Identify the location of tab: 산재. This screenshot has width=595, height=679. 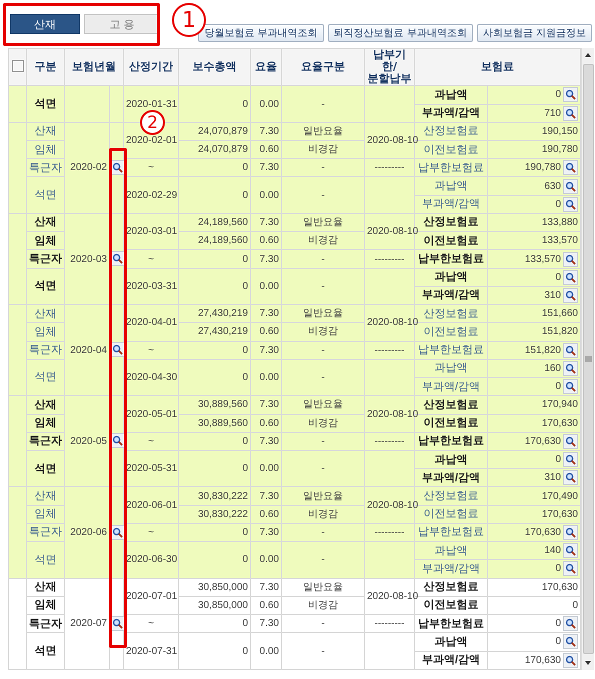
(45, 24).